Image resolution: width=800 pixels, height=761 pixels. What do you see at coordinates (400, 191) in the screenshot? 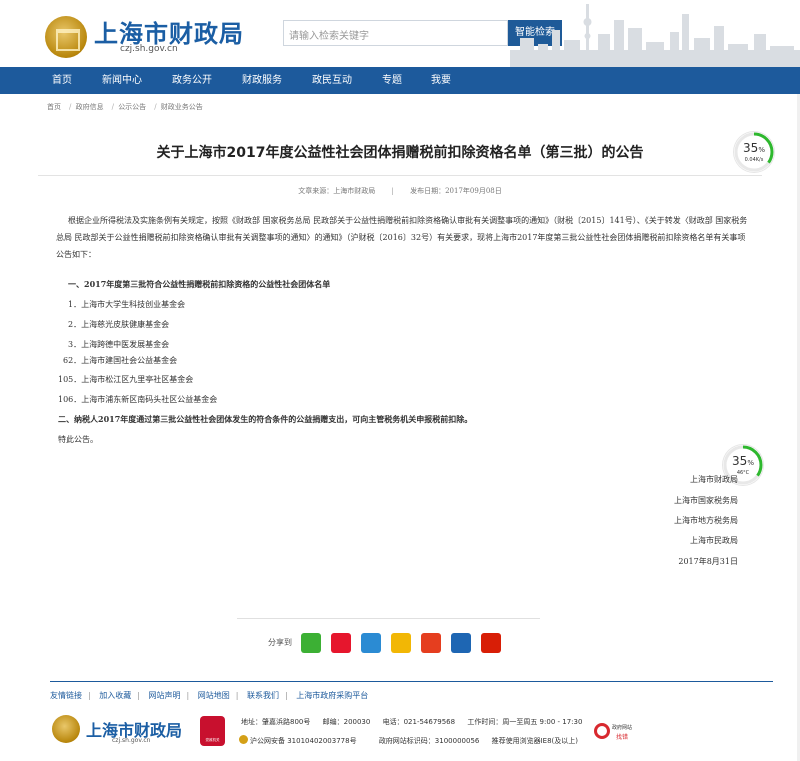
I see `article-meta: 文章来源：上海市财政局 | 发布日期：2017年09月08日` at bounding box center [400, 191].